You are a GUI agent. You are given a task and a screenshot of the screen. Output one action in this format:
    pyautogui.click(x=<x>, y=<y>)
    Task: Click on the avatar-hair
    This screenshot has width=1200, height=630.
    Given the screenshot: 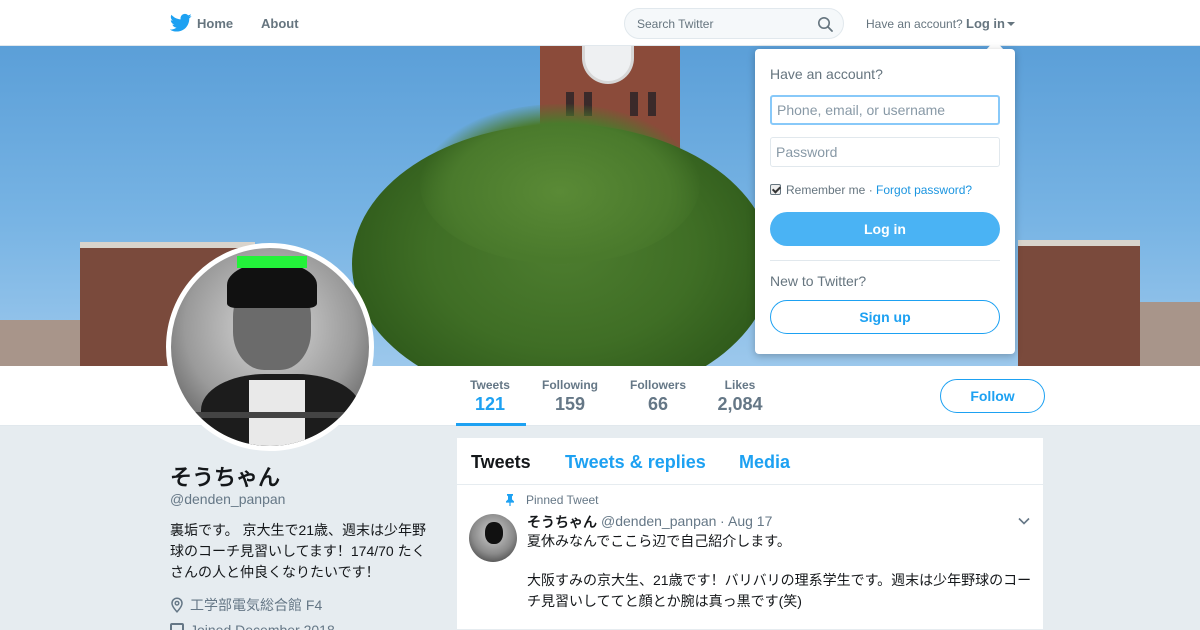 What is the action you would take?
    pyautogui.click(x=272, y=285)
    